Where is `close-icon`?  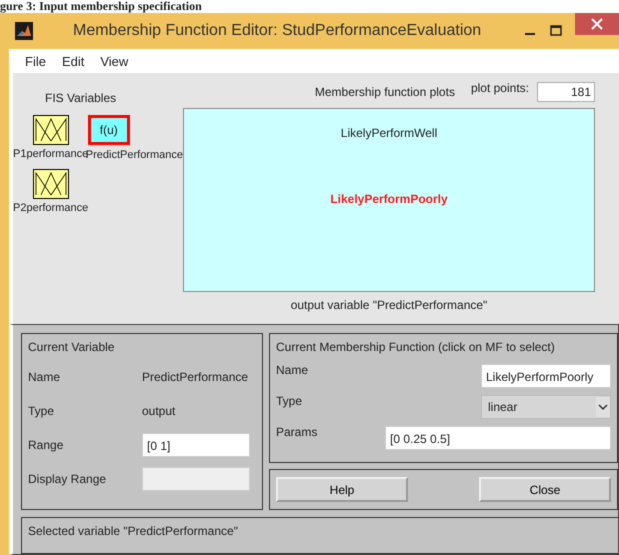 close-icon is located at coordinates (597, 24).